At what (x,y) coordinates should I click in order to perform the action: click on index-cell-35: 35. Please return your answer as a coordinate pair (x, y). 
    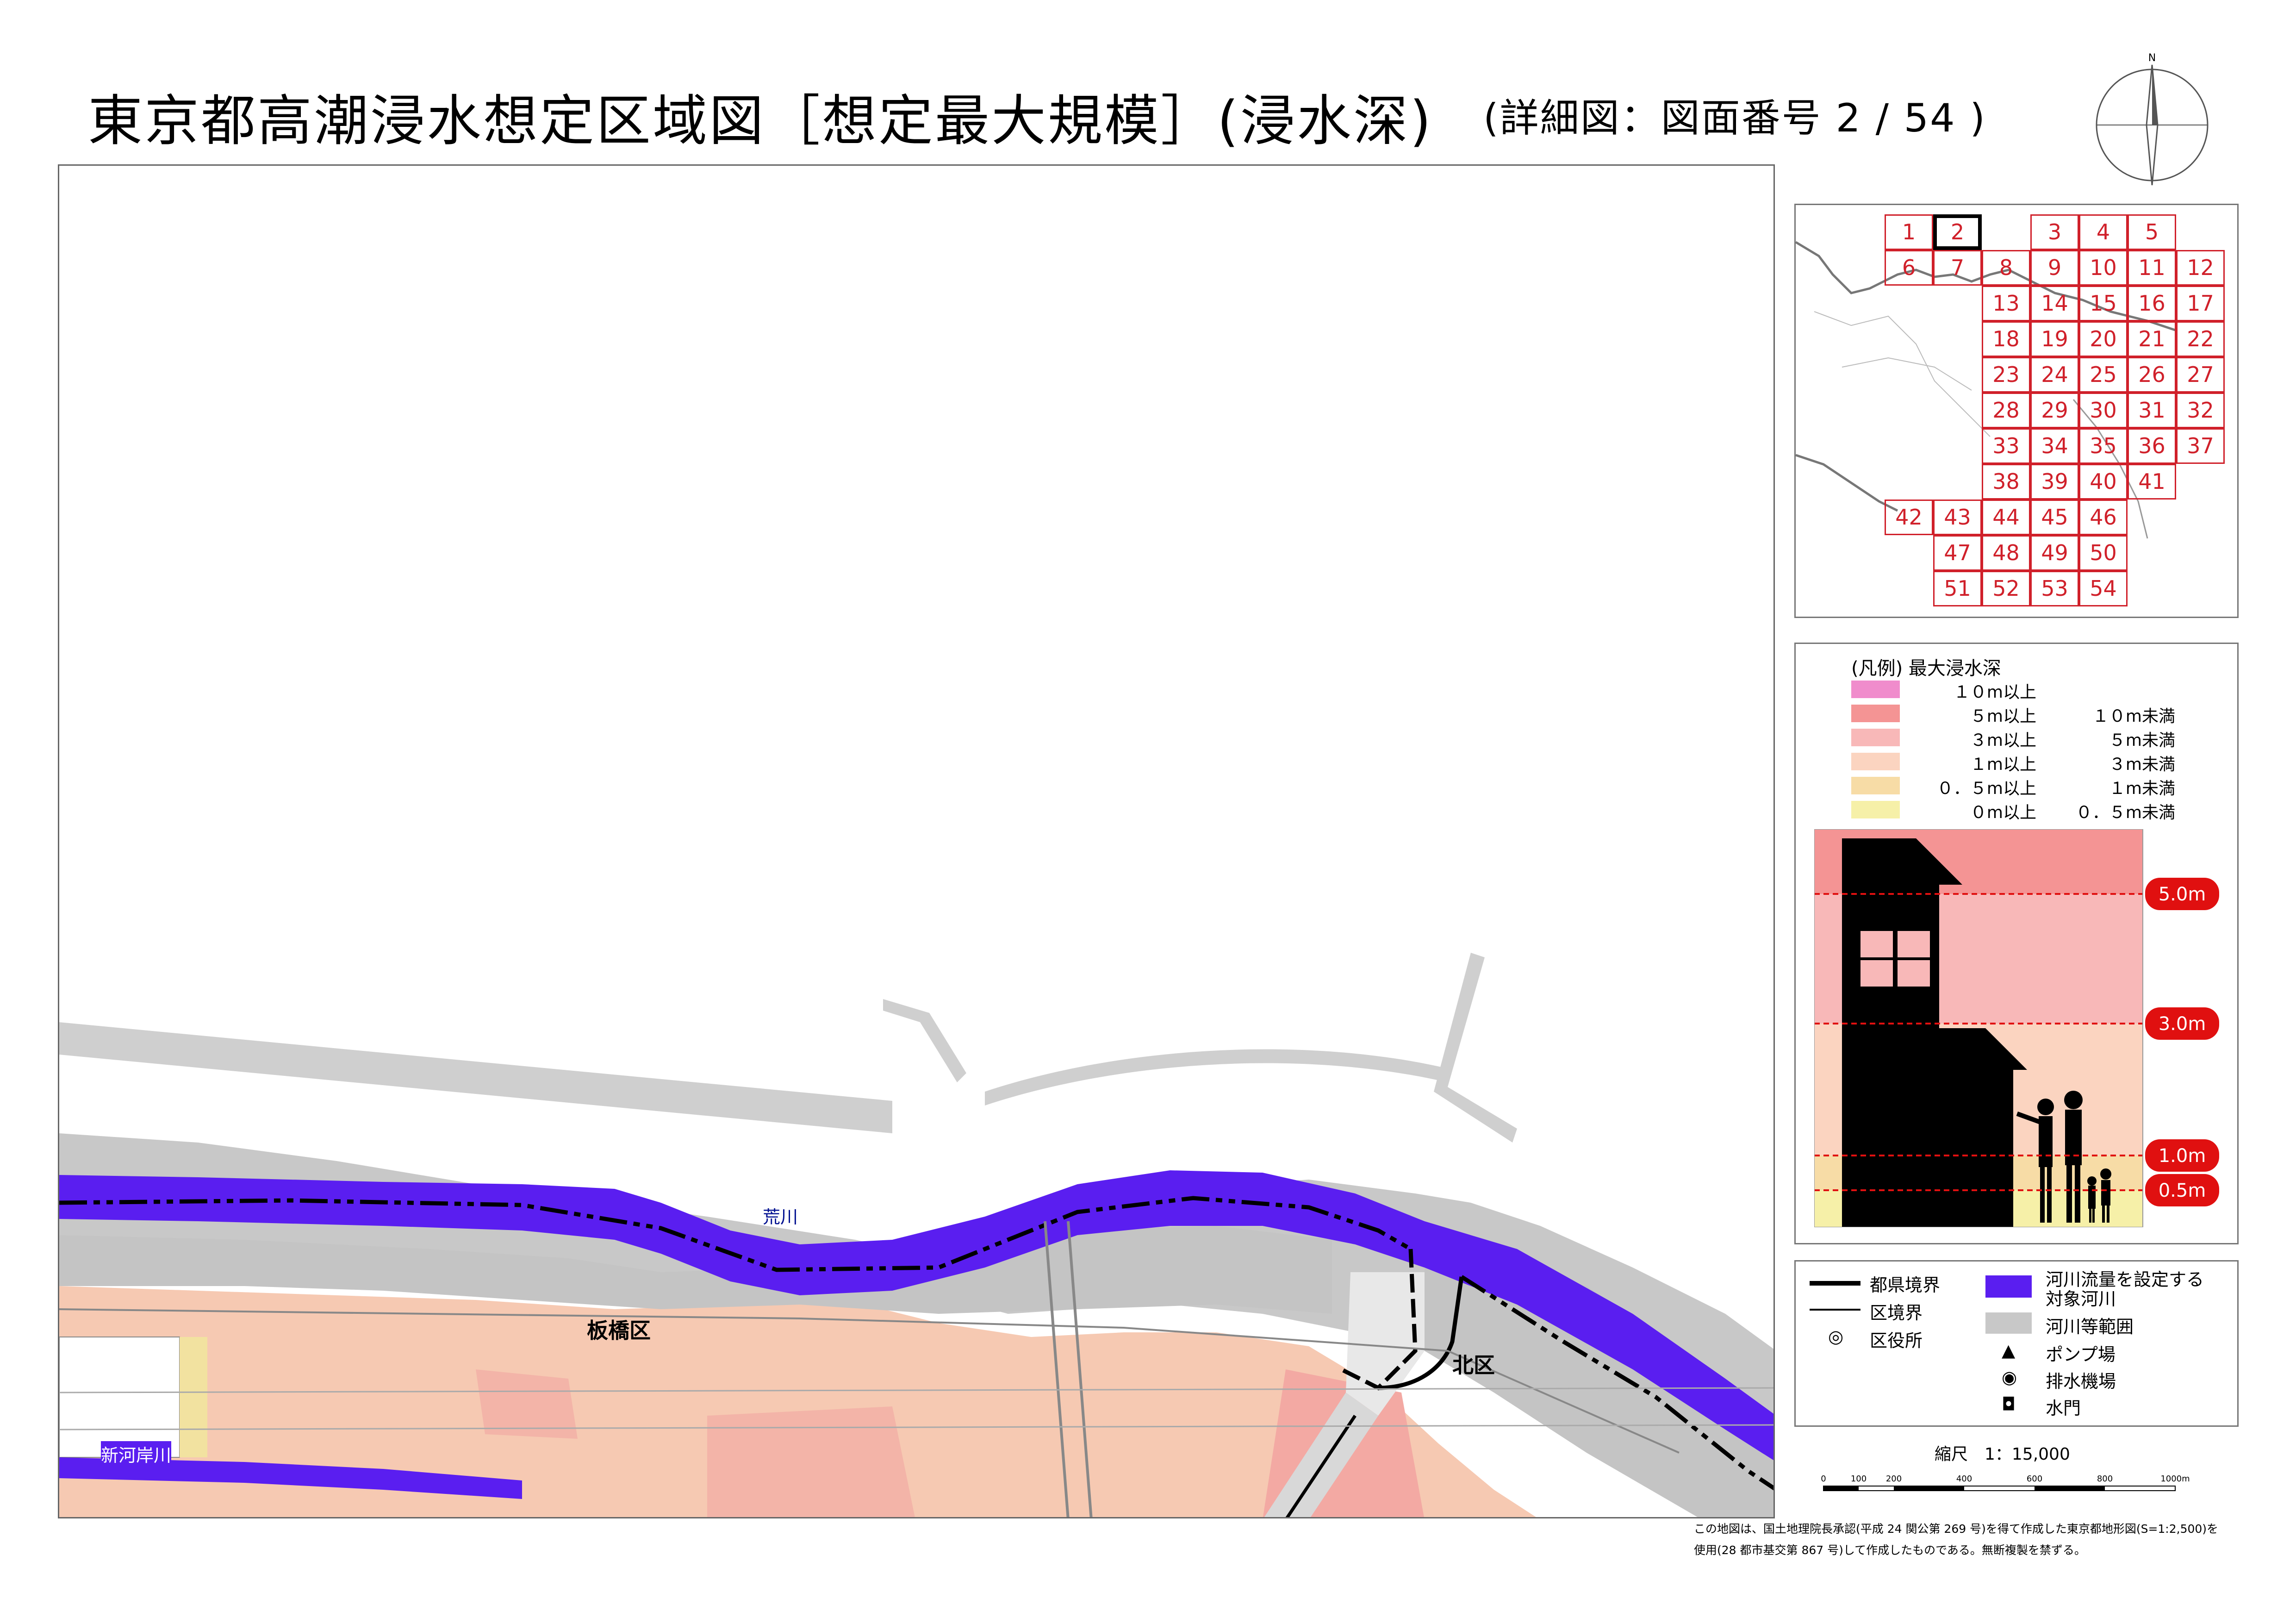
    Looking at the image, I should click on (2103, 446).